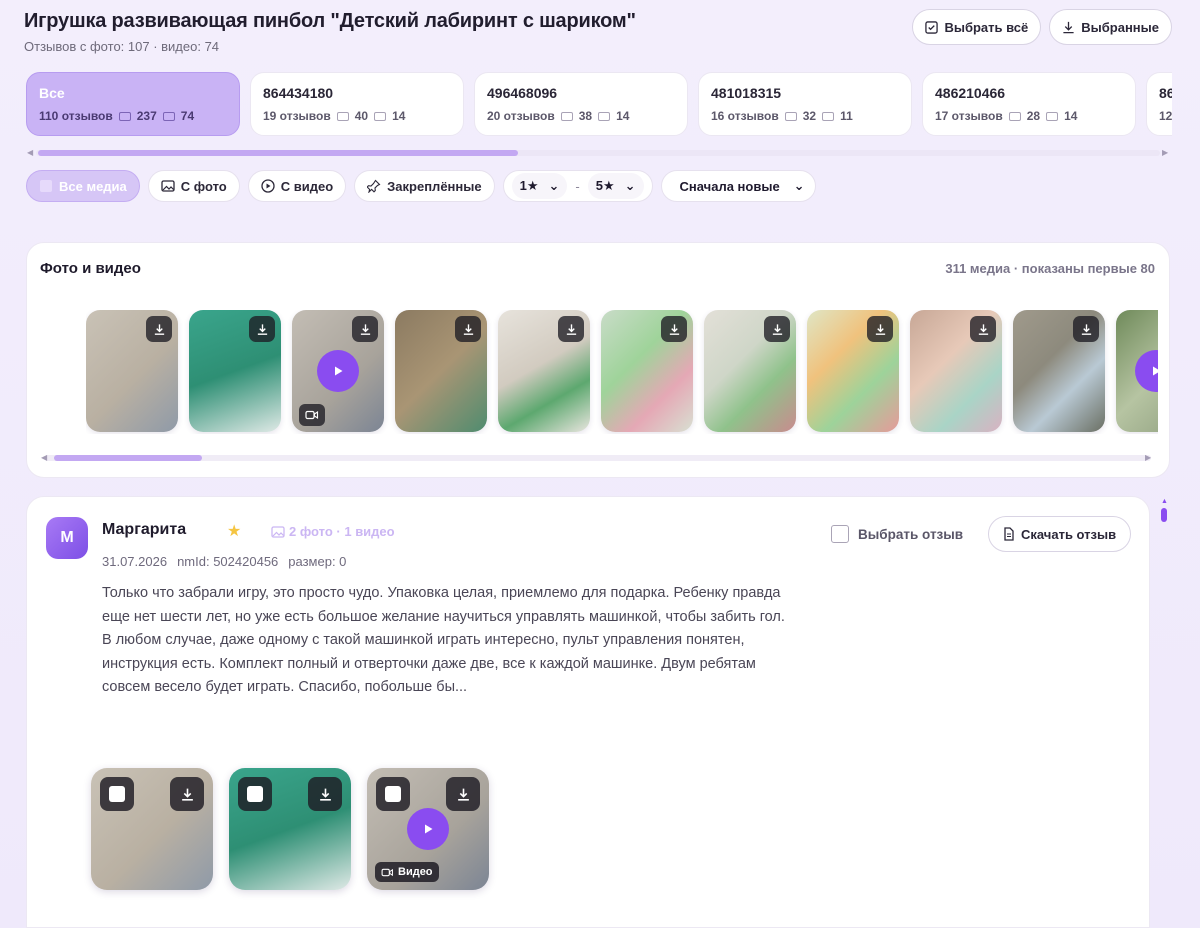  I want to click on variant-card: 481018315 16 отзывов 32 11, so click(805, 104).